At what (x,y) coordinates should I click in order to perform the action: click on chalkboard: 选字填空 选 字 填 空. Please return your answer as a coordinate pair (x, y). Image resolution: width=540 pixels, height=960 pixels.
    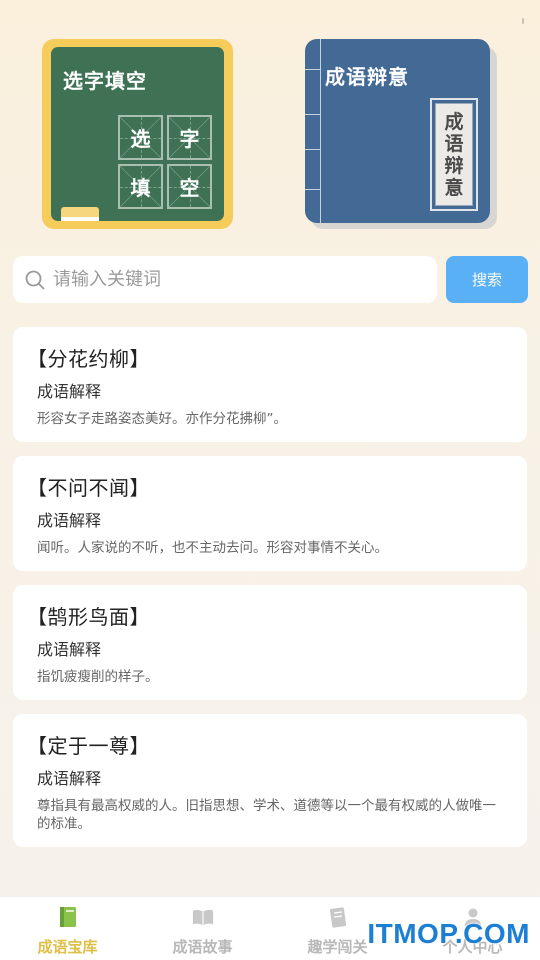
    Looking at the image, I should click on (137, 134).